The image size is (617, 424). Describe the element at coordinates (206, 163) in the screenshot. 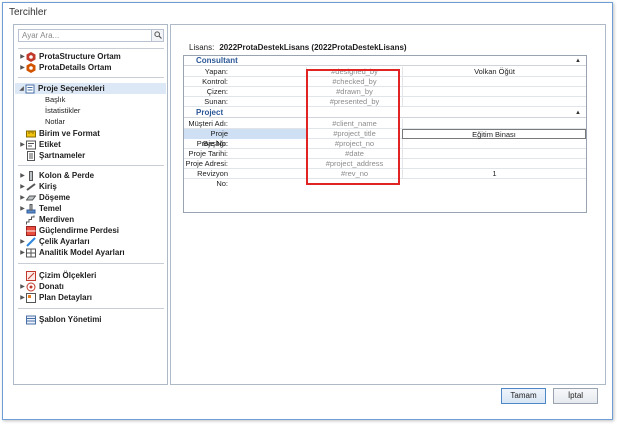

I see `property-key: Proje Adresi:` at that location.